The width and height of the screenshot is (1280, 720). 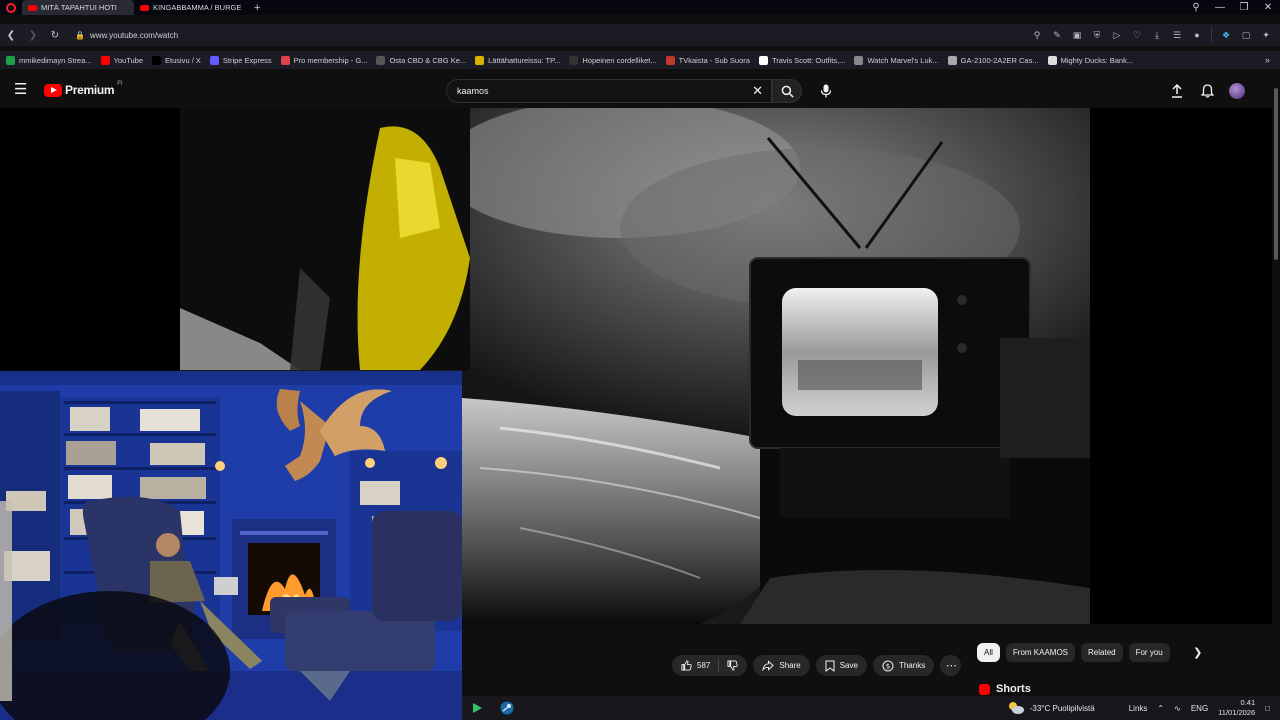 What do you see at coordinates (1198, 652) in the screenshot?
I see `chips-next-chevron-icon: ❯` at bounding box center [1198, 652].